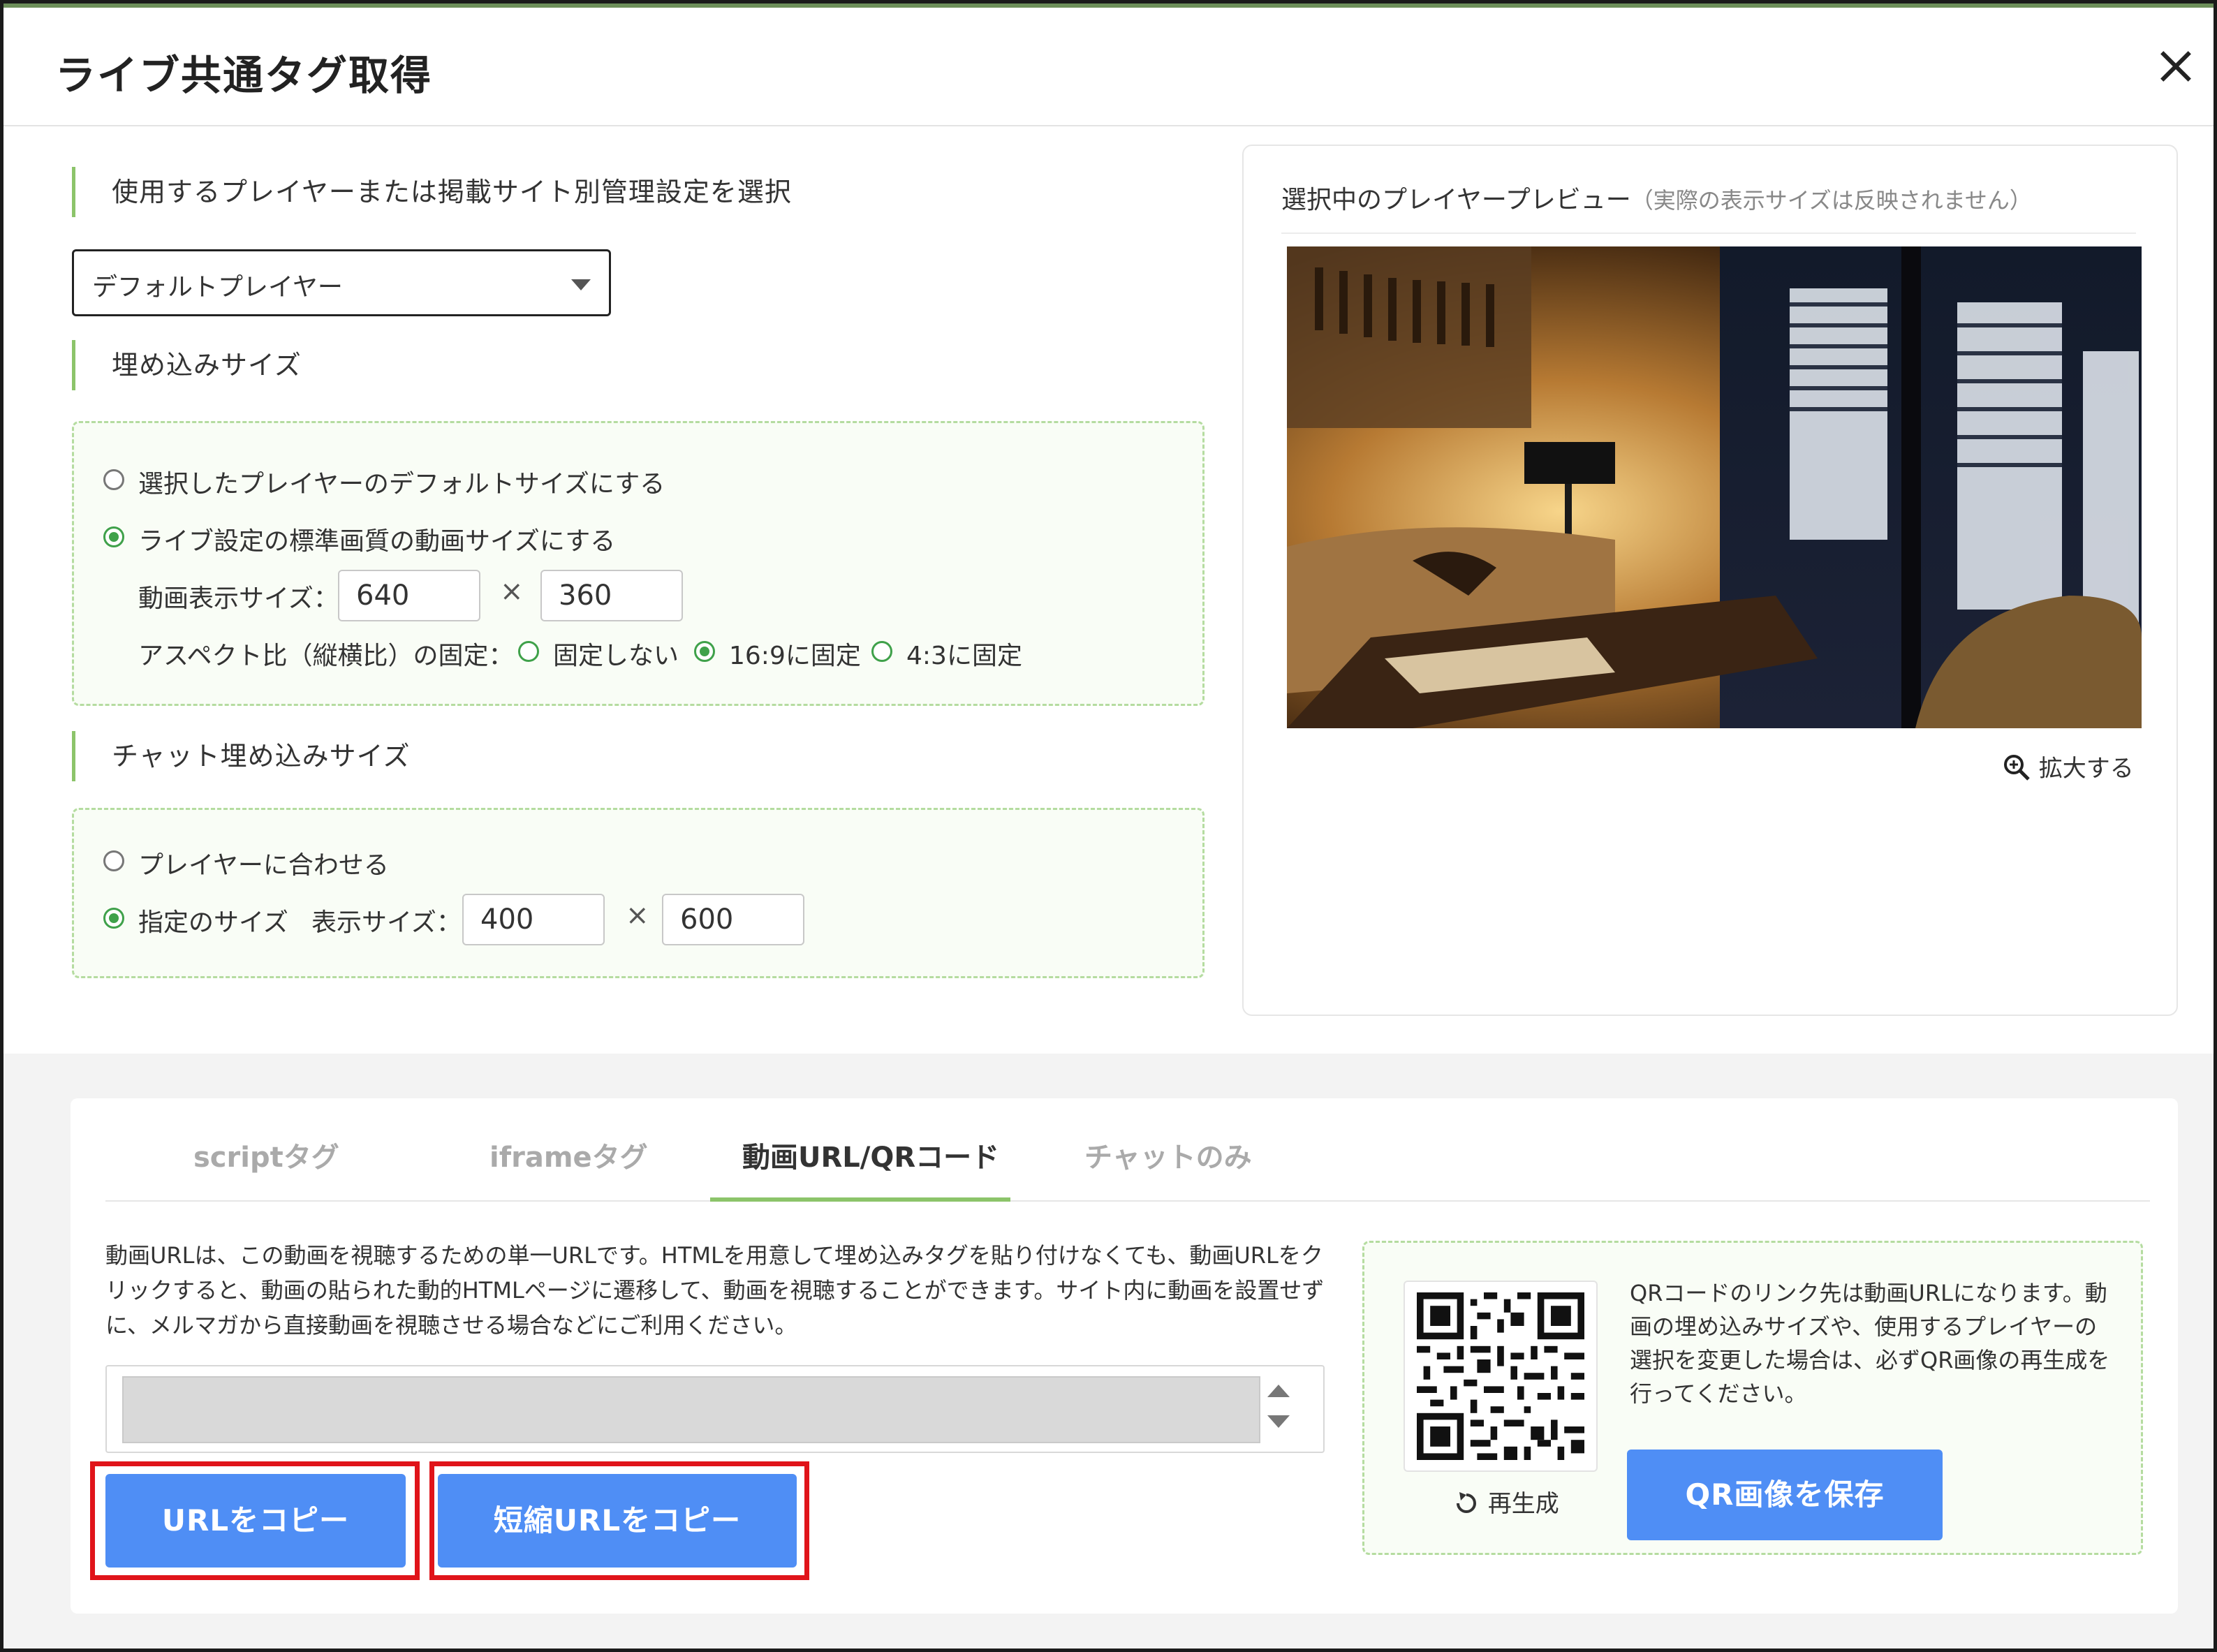  Describe the element at coordinates (1278, 1421) in the screenshot. I see `scroll-down-icon` at that location.